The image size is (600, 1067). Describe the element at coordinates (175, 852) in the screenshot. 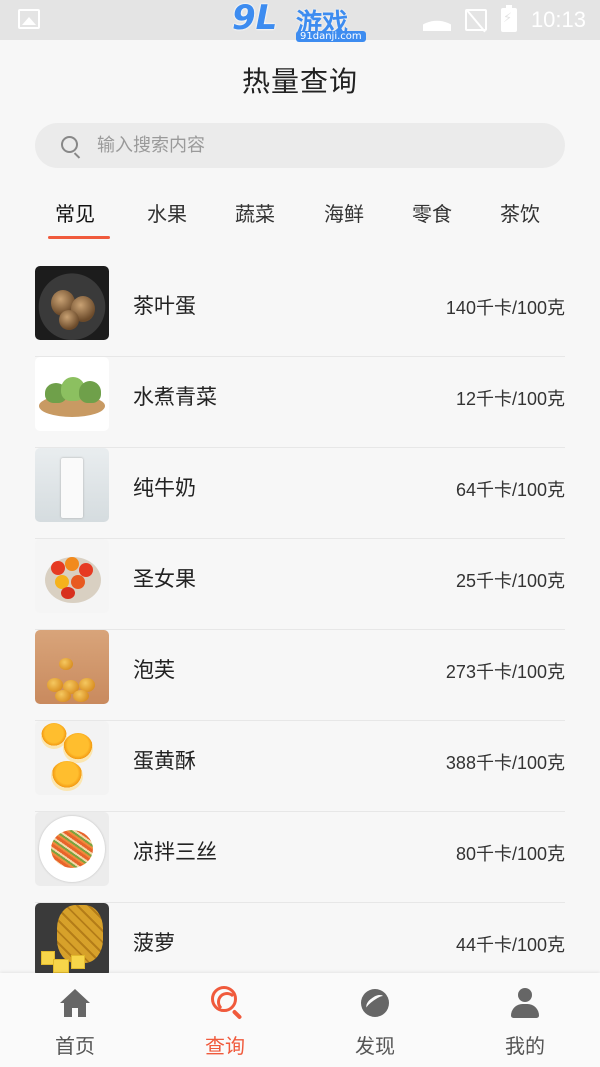

I see `food-name: 凉拌三丝` at that location.